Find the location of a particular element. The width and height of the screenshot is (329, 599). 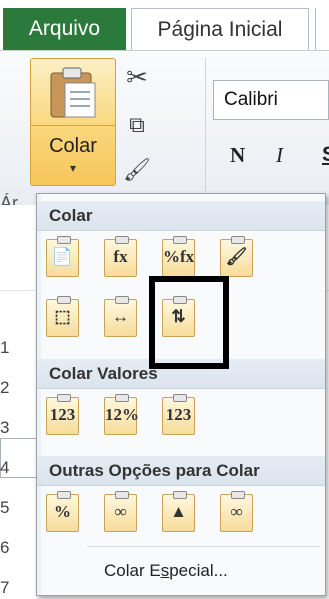

row-header: 3 is located at coordinates (20, 428).